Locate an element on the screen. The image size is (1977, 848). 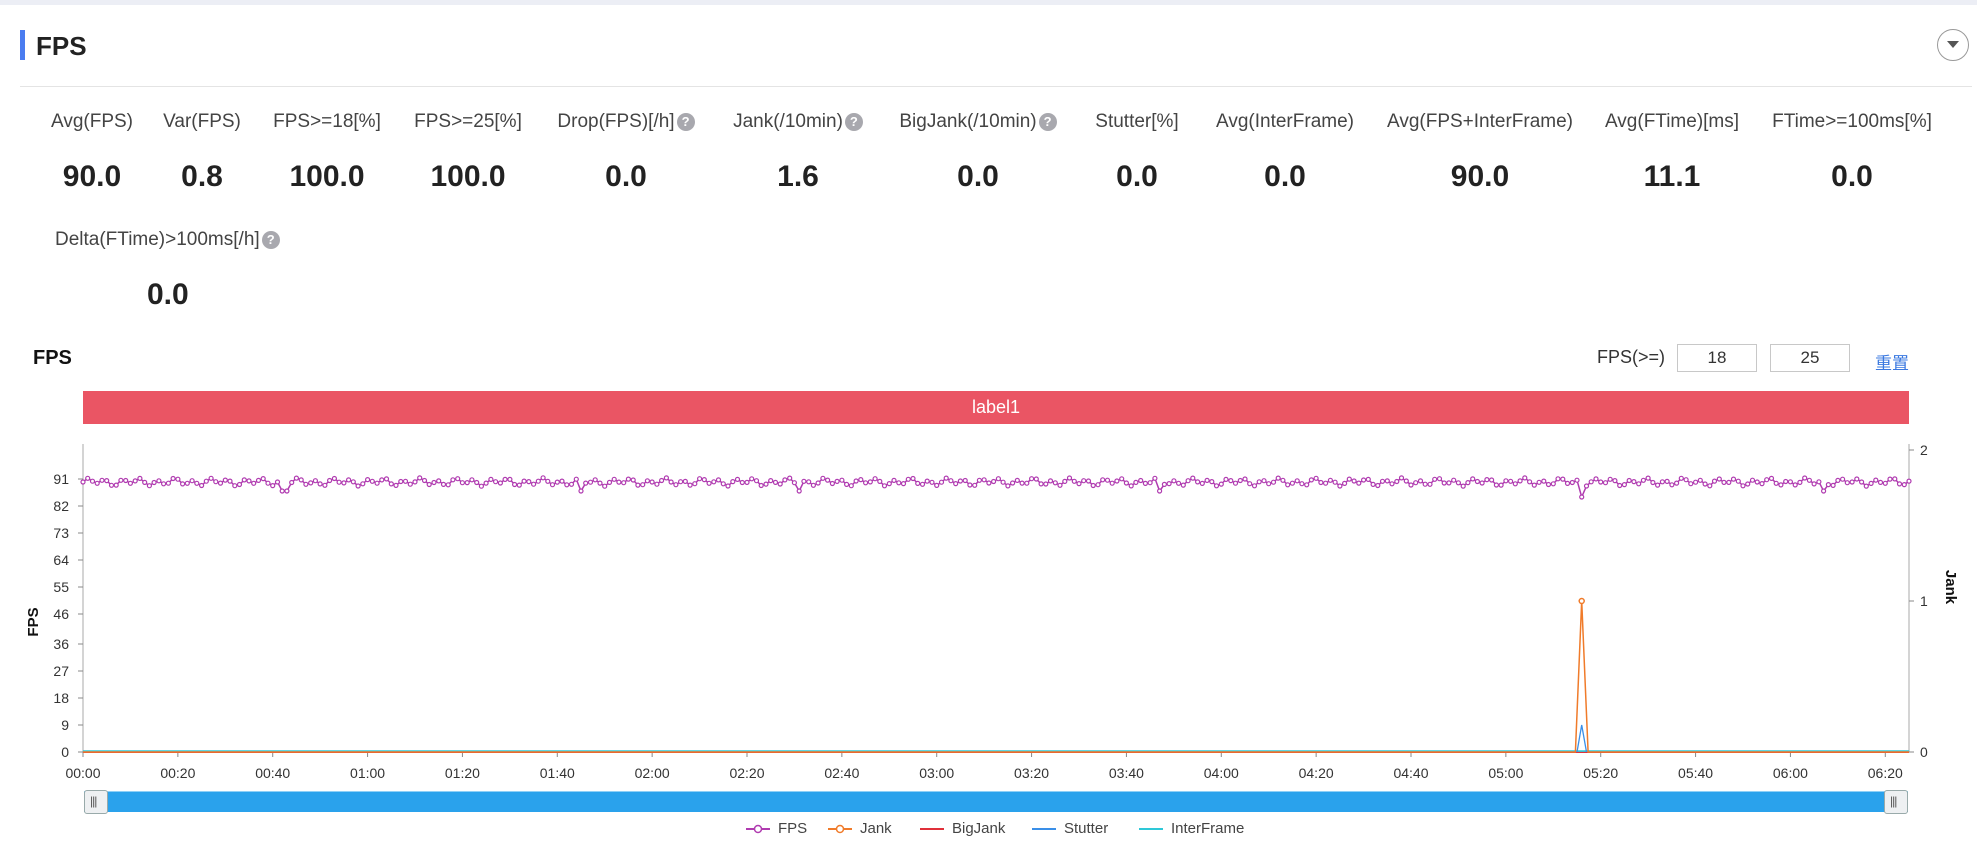
zoom-slider-track is located at coordinates (996, 802).